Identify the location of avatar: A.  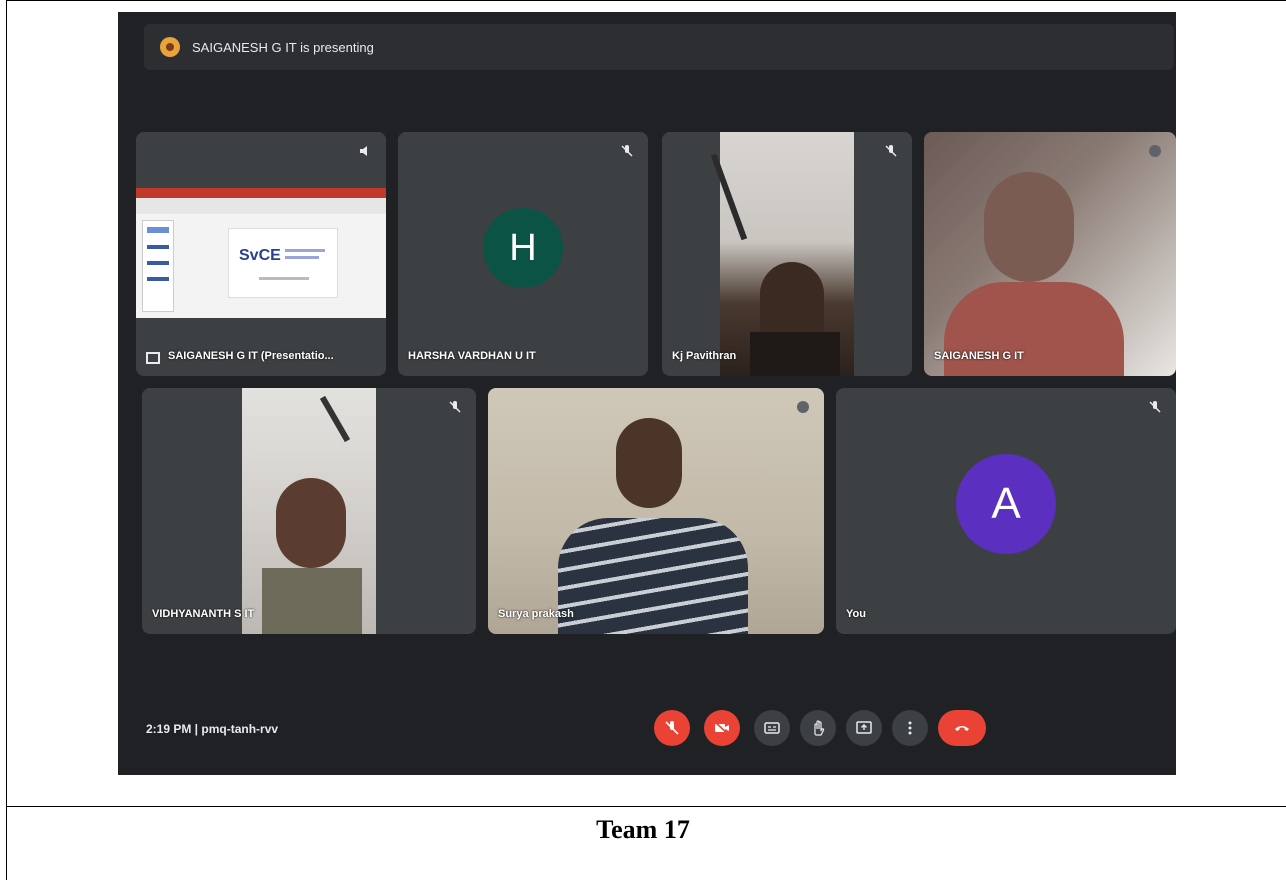
(1006, 504).